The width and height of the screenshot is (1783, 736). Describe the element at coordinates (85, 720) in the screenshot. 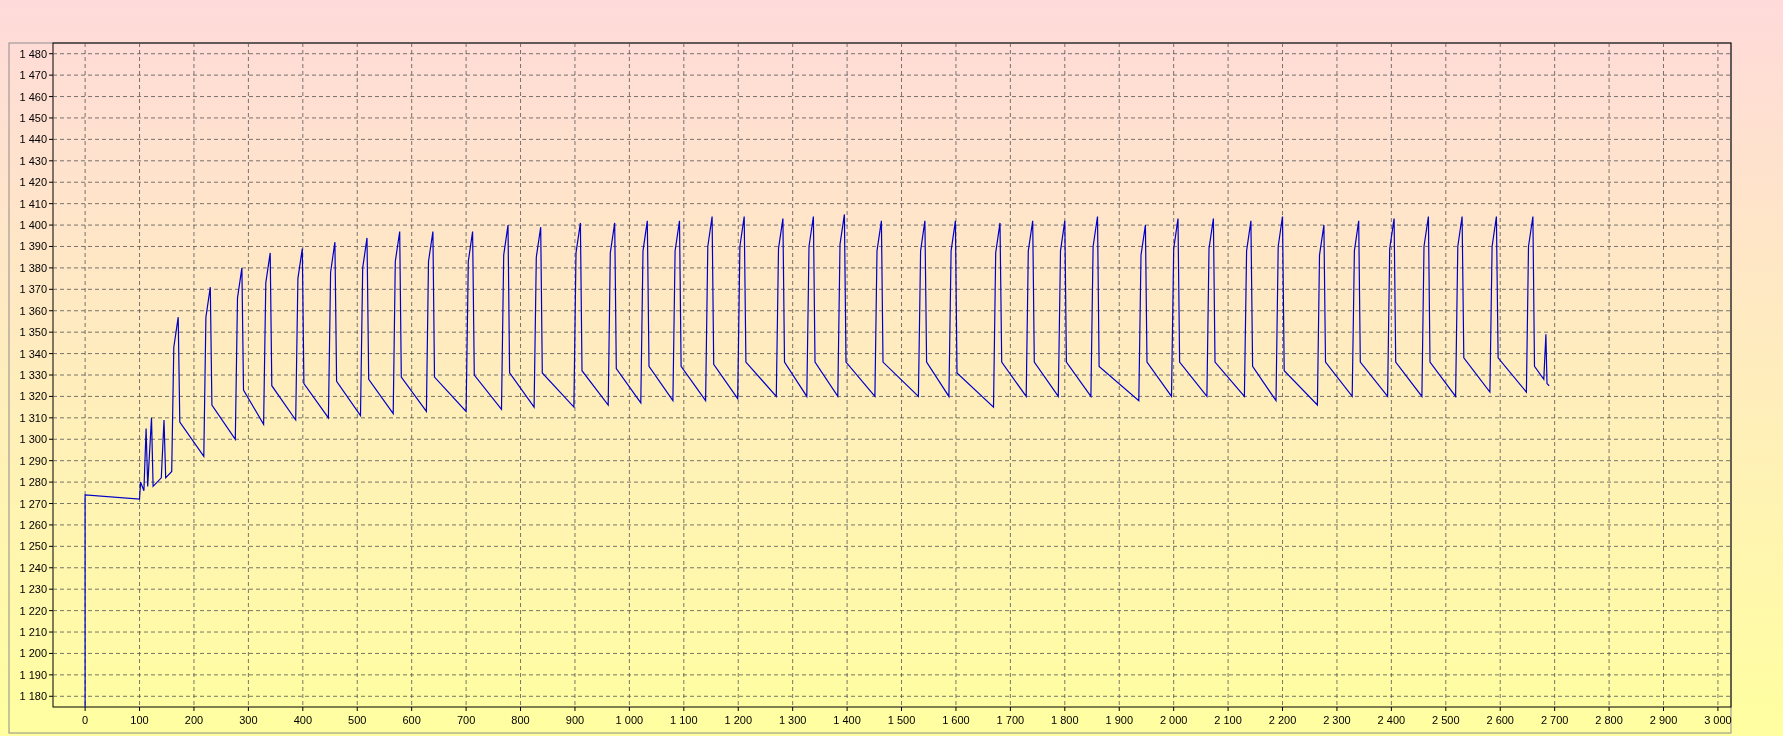

I see `x-axis-label: 0` at that location.